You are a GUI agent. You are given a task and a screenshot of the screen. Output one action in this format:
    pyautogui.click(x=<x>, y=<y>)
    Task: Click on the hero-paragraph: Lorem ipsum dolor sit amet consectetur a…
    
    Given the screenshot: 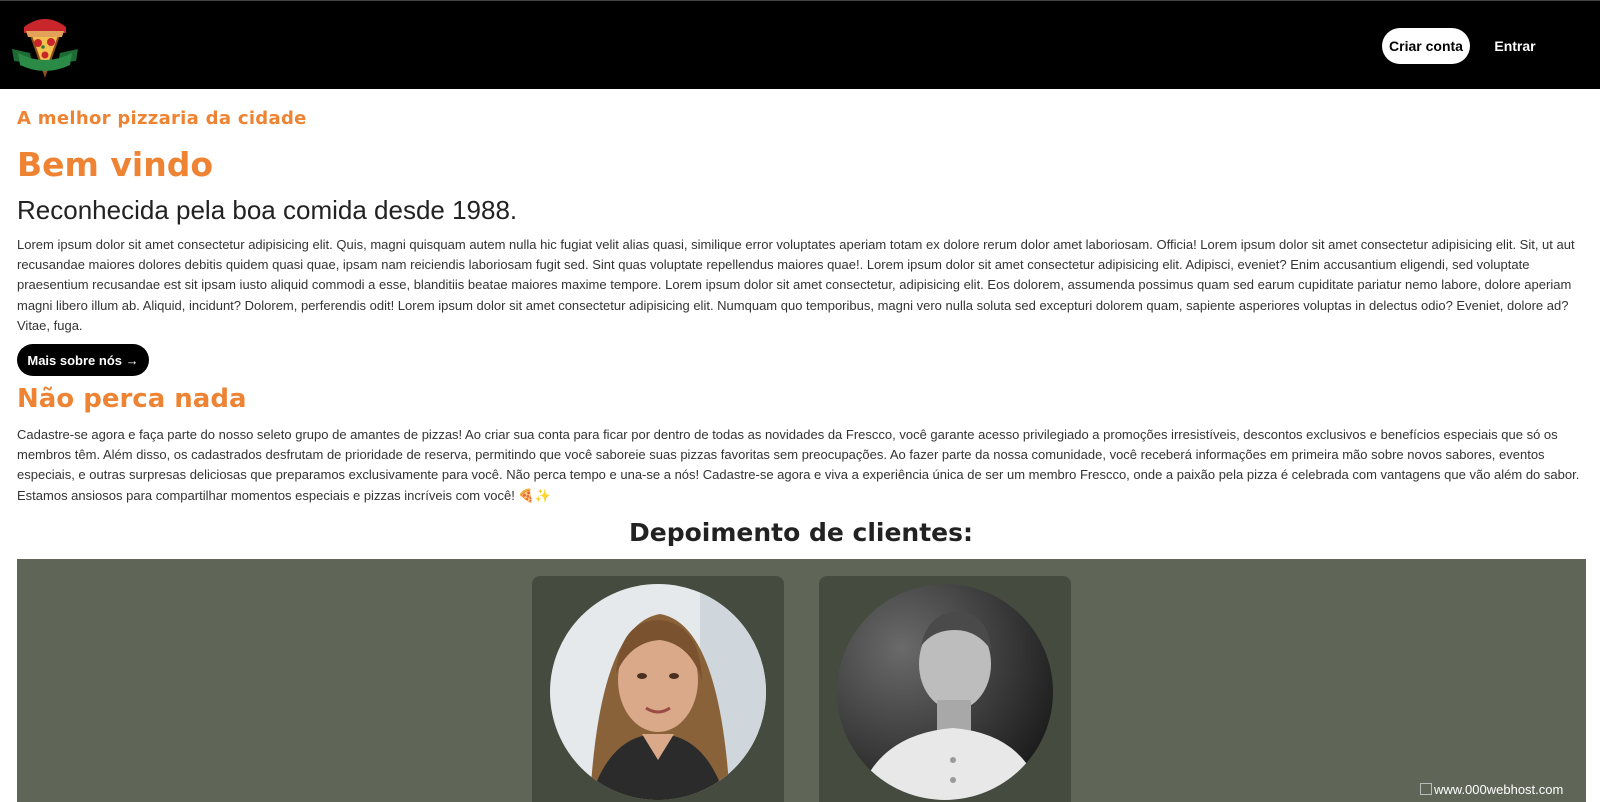 What is the action you would take?
    pyautogui.click(x=796, y=285)
    